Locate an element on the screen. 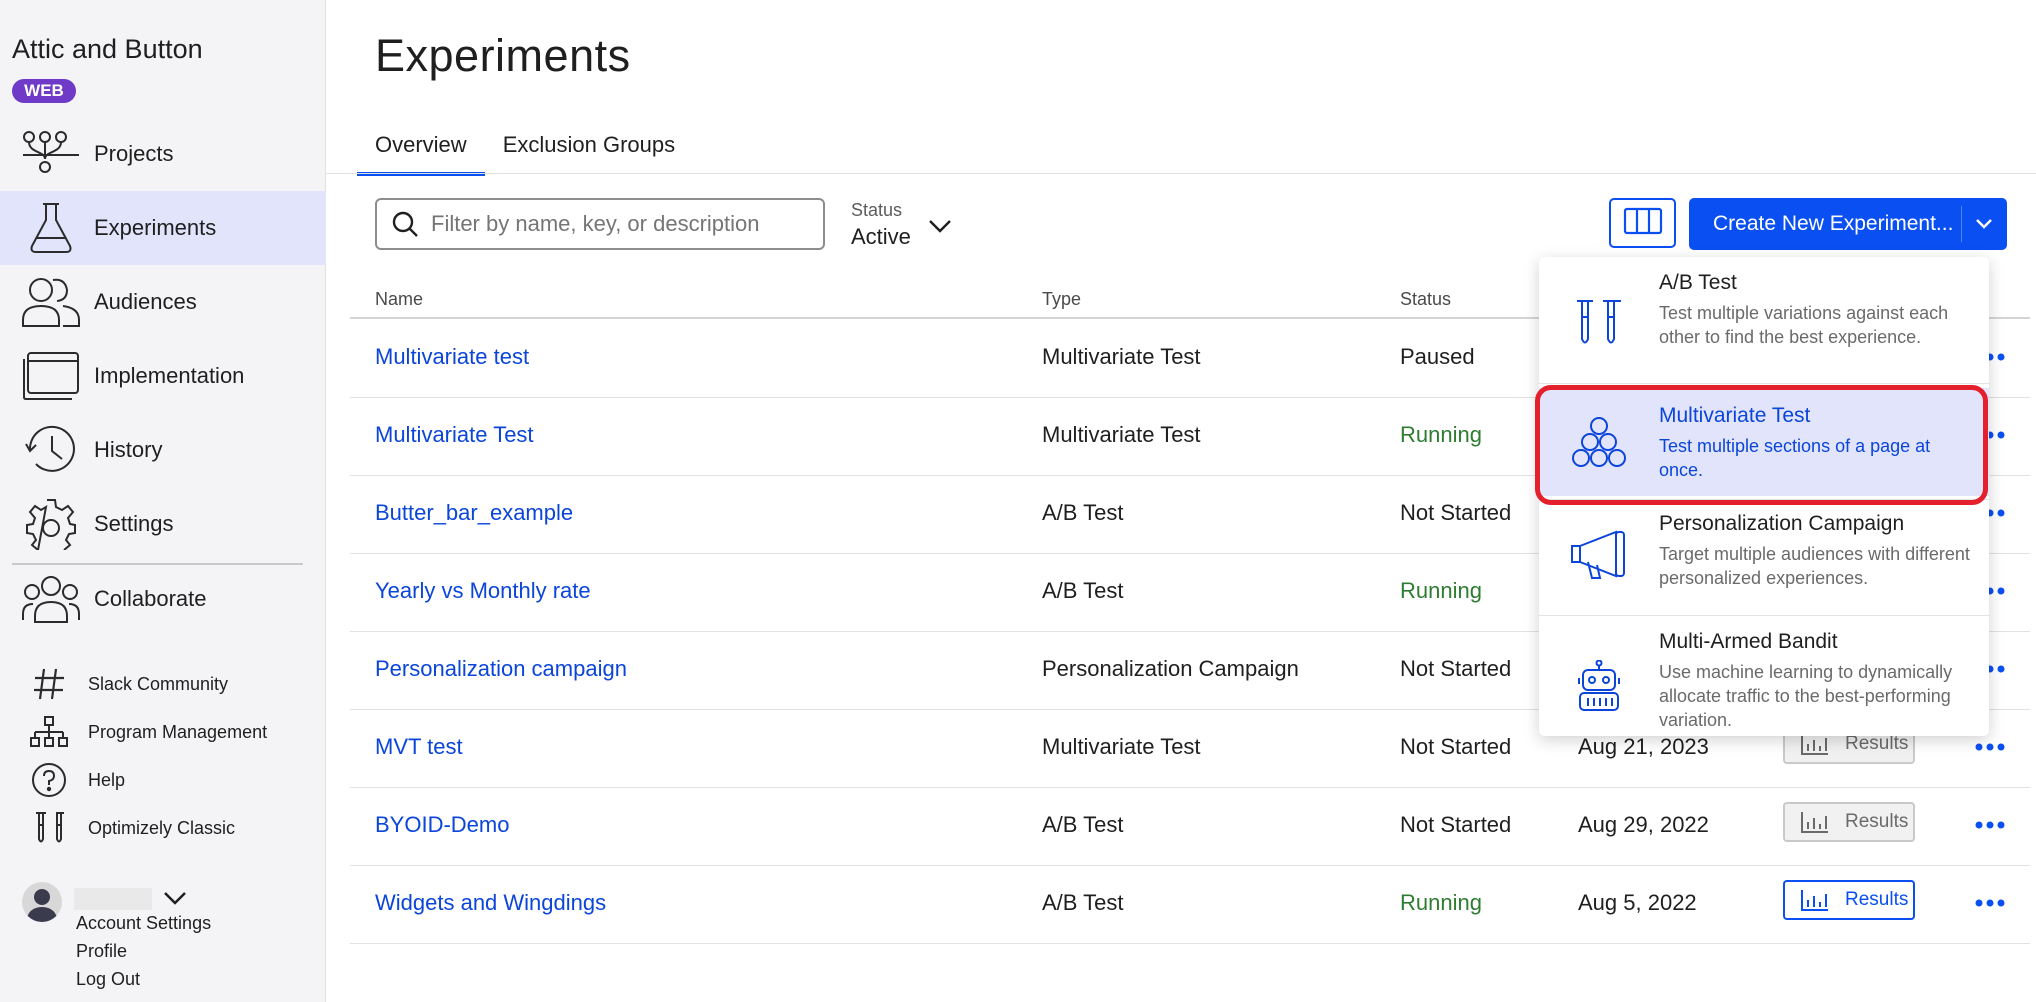 This screenshot has height=1002, width=2036. sidebar-item-history: History is located at coordinates (163, 450).